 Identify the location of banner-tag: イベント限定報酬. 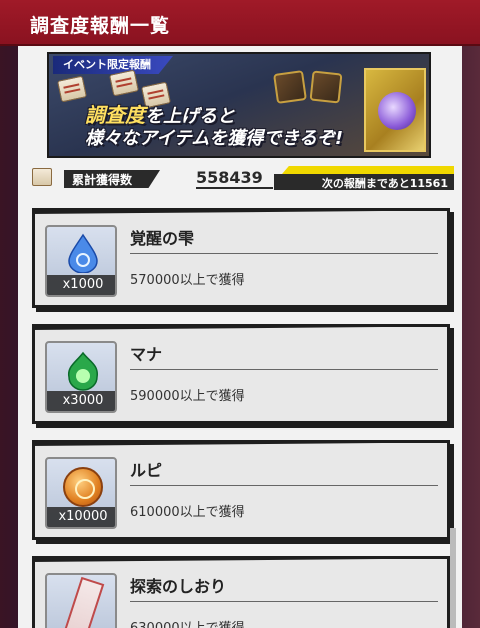
(113, 65).